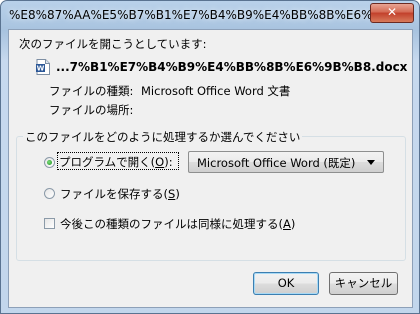 This screenshot has height=314, width=420. I want to click on intro-text: 次のファイルを開こうとしています:, so click(113, 44).